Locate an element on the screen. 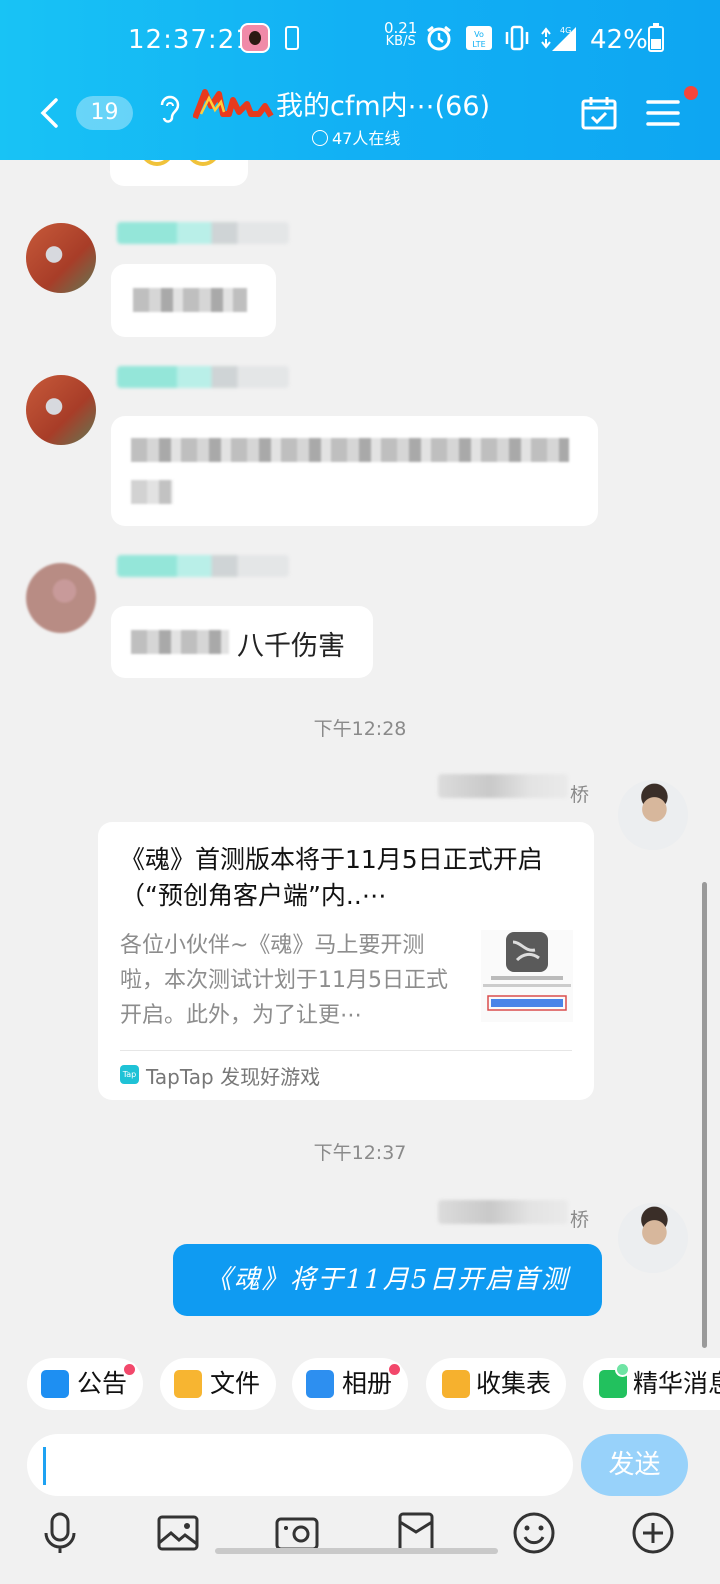  link-card-title: 《魂》首测版本将于11月5日正式开启（“预创角客户端”内..⋯ is located at coordinates (331, 877).